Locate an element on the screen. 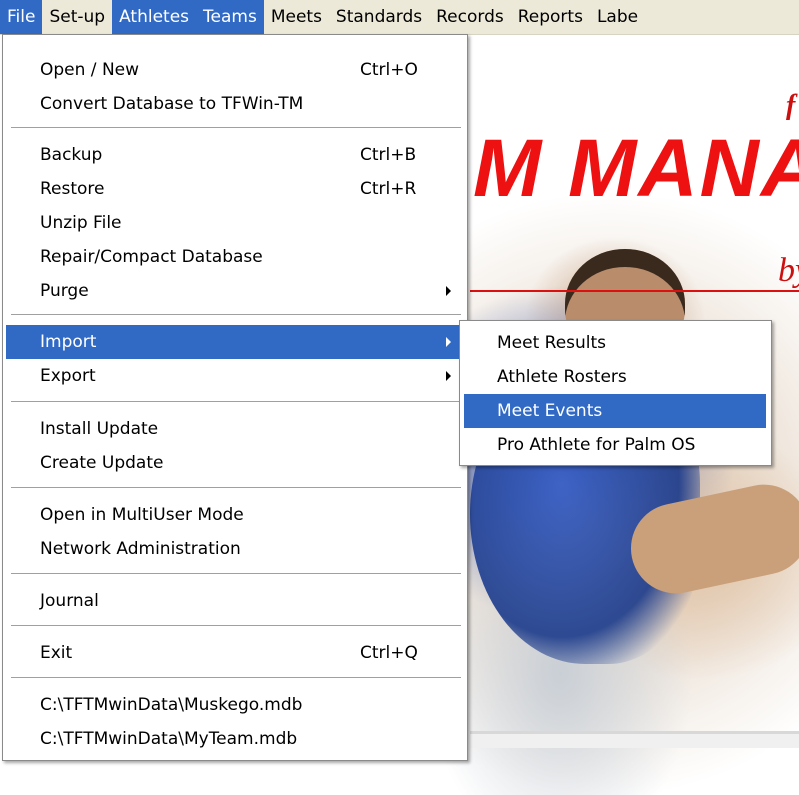 This screenshot has width=799, height=795. menu-item-label: Meet Results is located at coordinates (552, 343).